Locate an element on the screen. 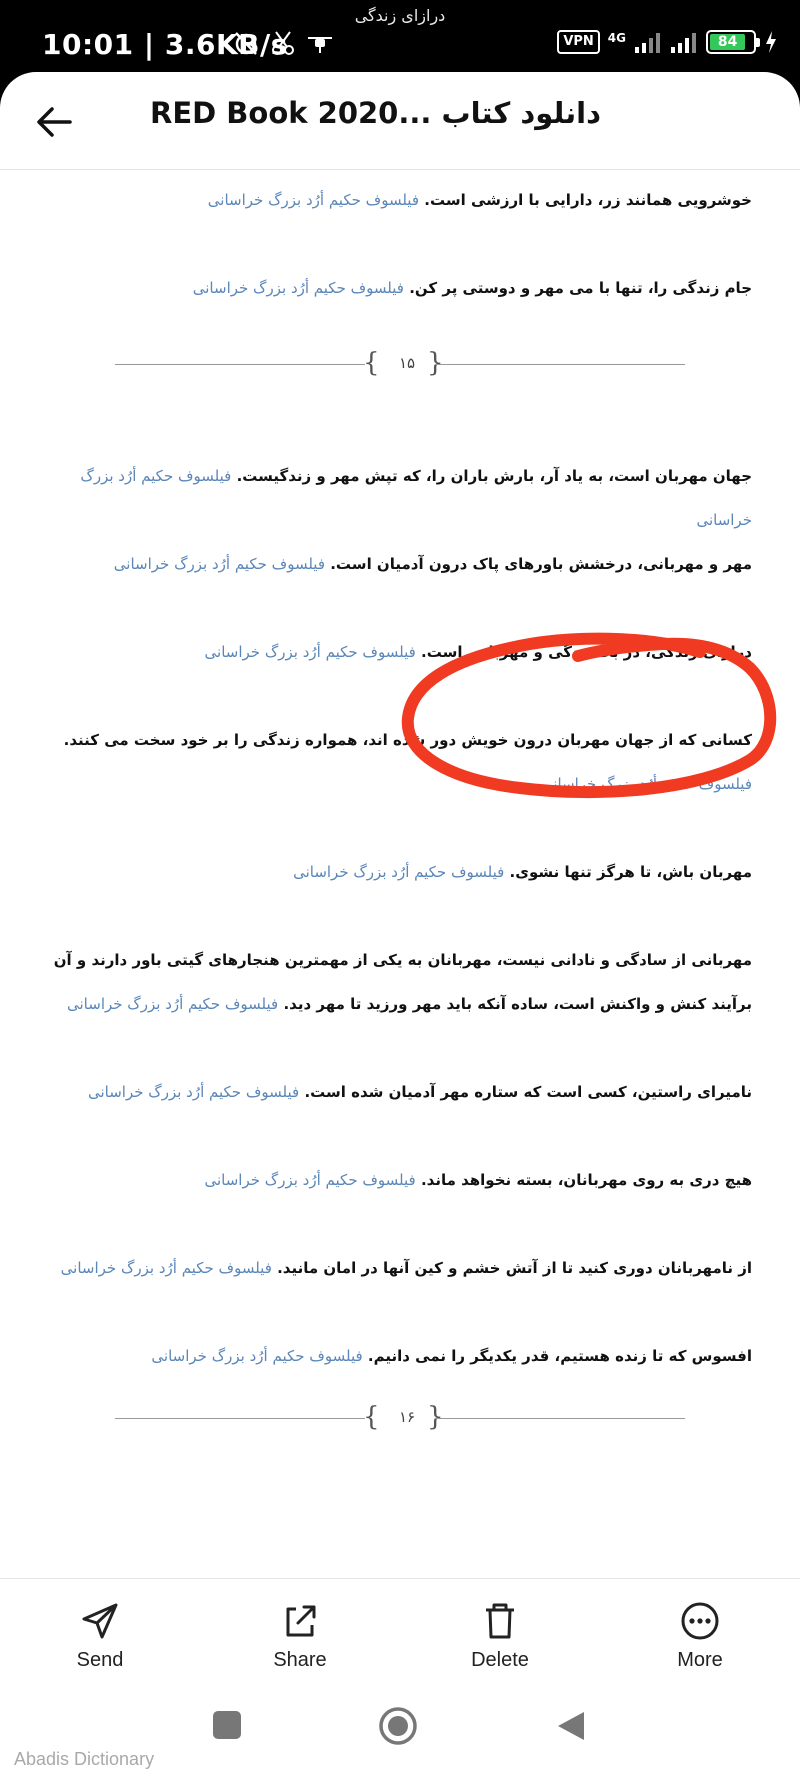 Image resolution: width=800 pixels, height=1778 pixels. action-bar: Send Share Delete More is located at coordinates (400, 1634).